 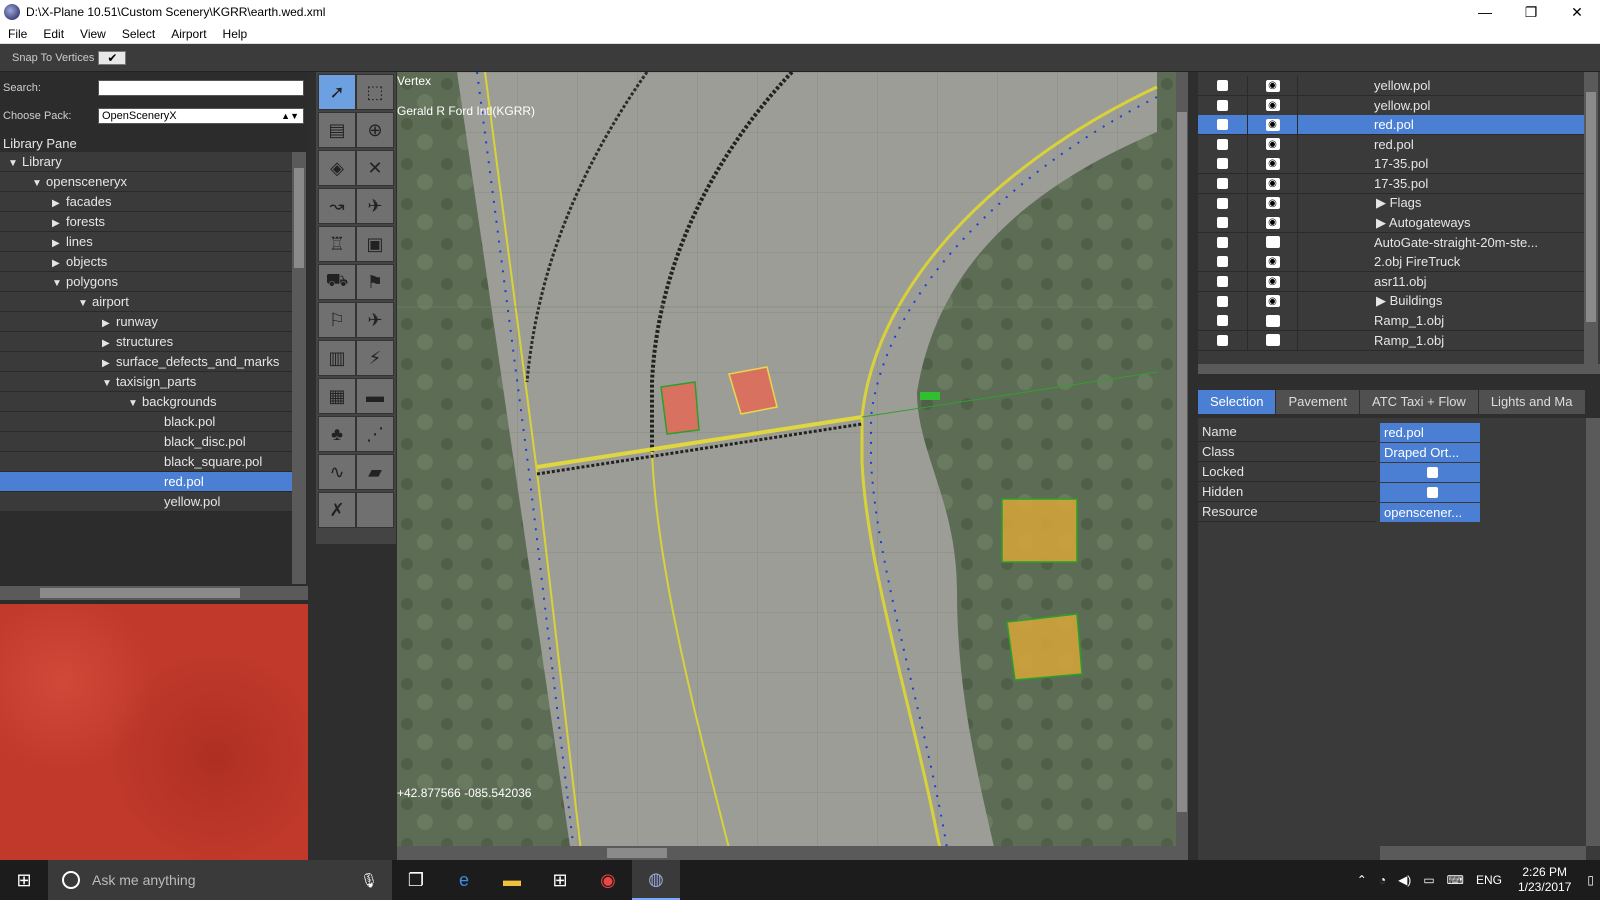 I want to click on tab-atc-taxi-flow: ATC Taxi + Flow, so click(x=1419, y=402).